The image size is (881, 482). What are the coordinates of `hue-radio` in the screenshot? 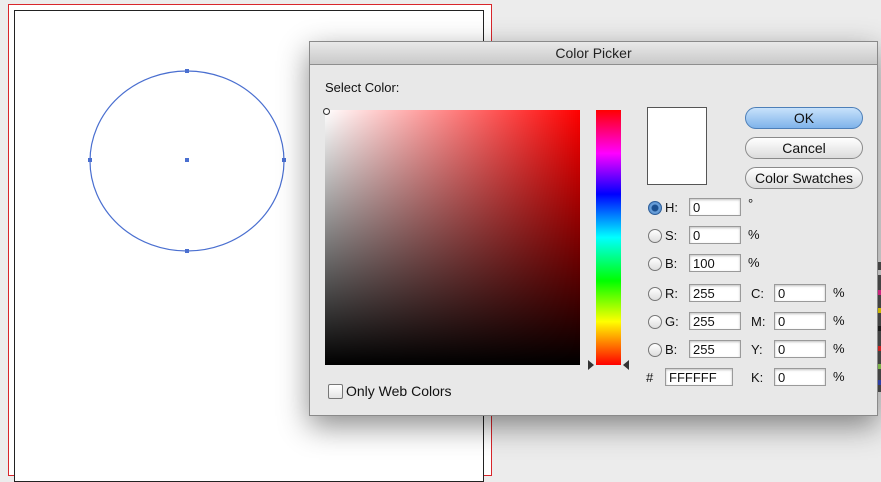 It's located at (655, 208).